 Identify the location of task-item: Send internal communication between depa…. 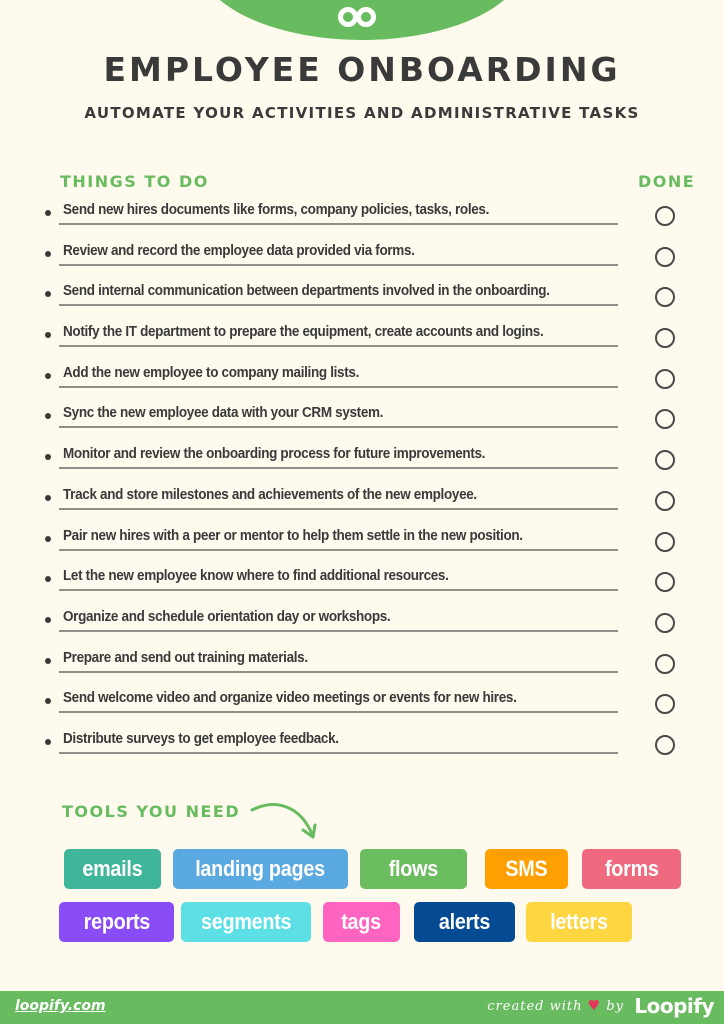
(370, 297).